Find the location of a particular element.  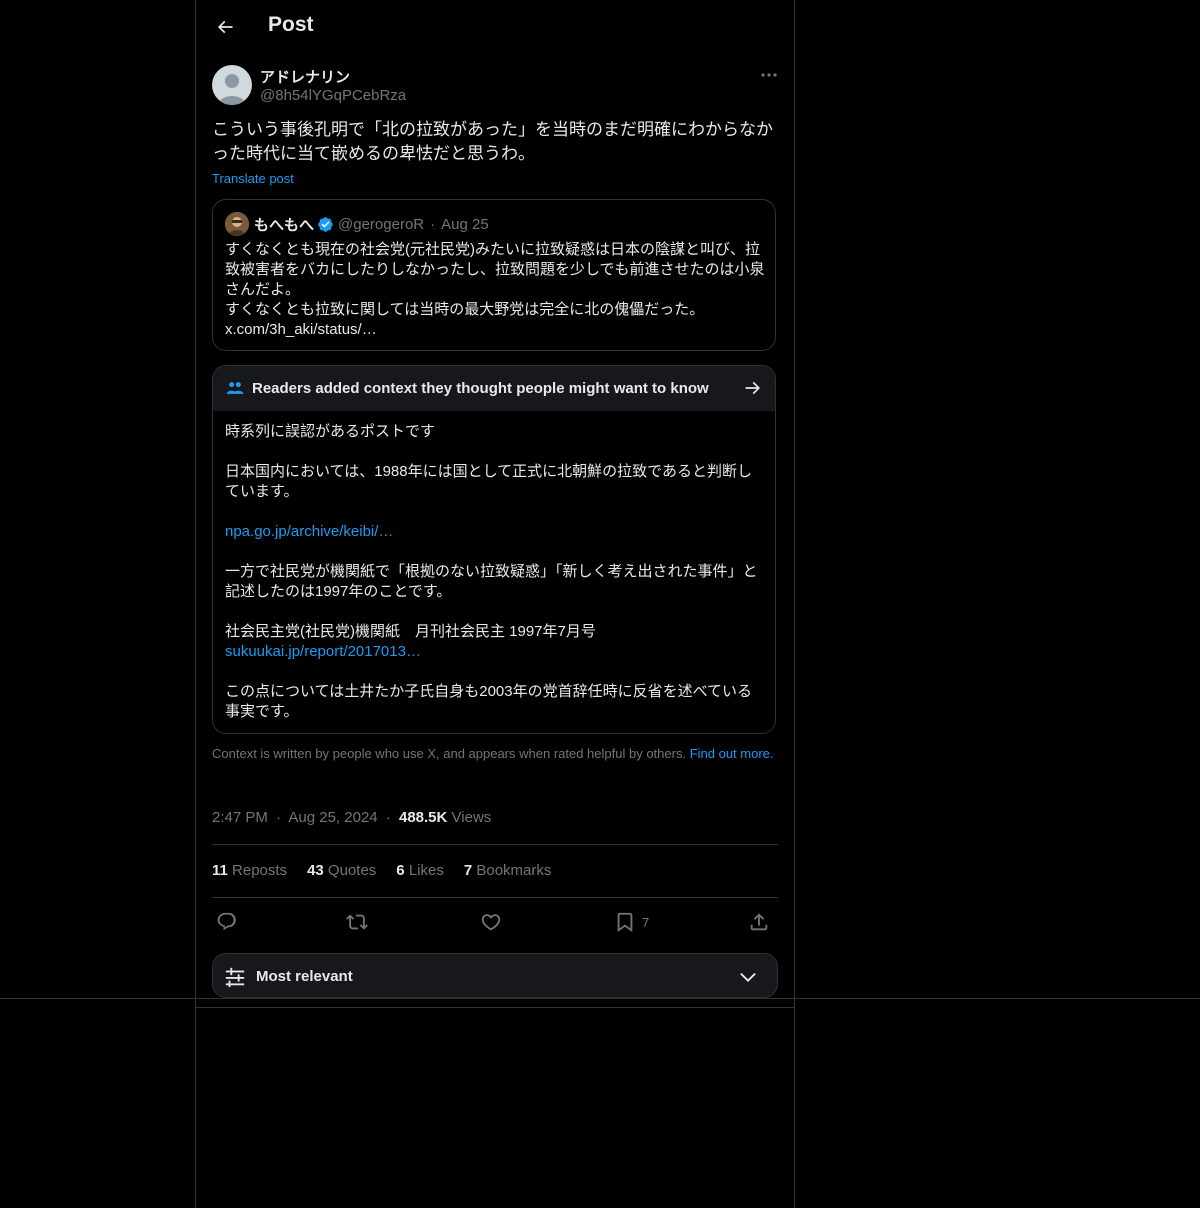

share-icon is located at coordinates (759, 922).